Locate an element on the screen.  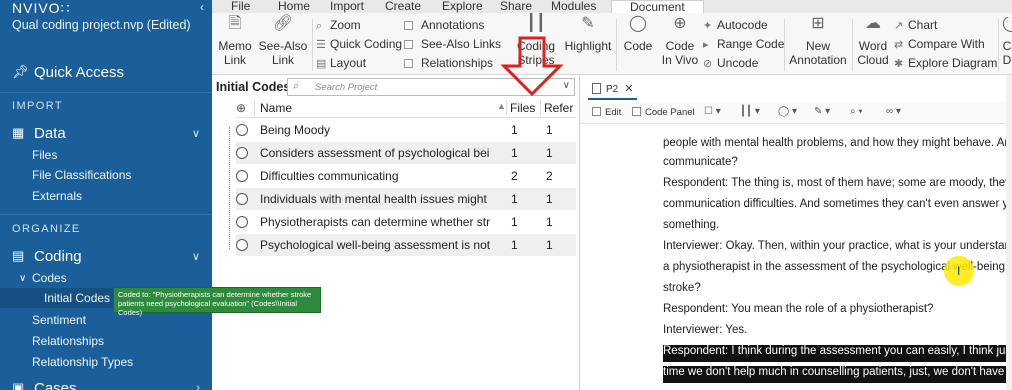
code-name: Being Moody is located at coordinates (295, 130).